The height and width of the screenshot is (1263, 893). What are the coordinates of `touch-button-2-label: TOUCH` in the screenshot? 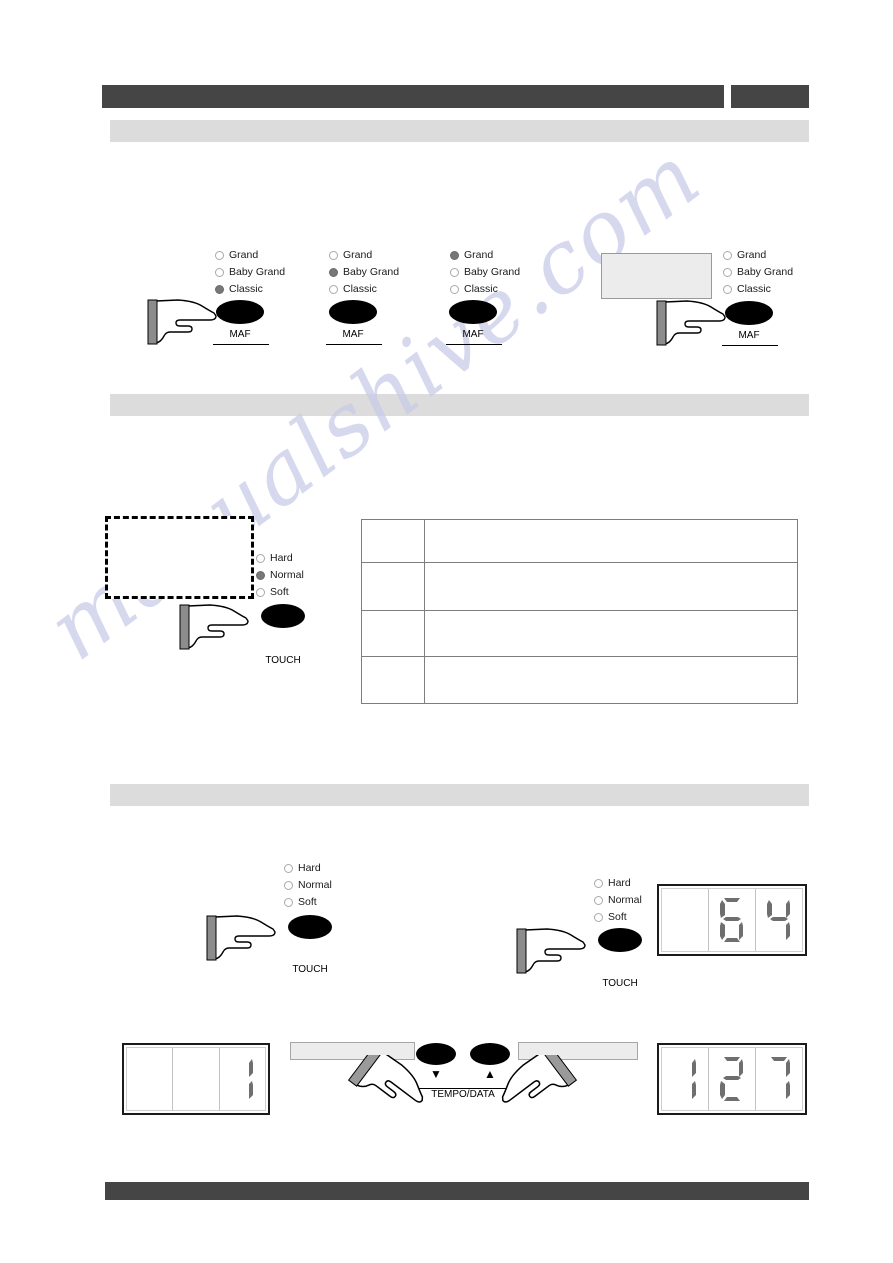 It's located at (310, 969).